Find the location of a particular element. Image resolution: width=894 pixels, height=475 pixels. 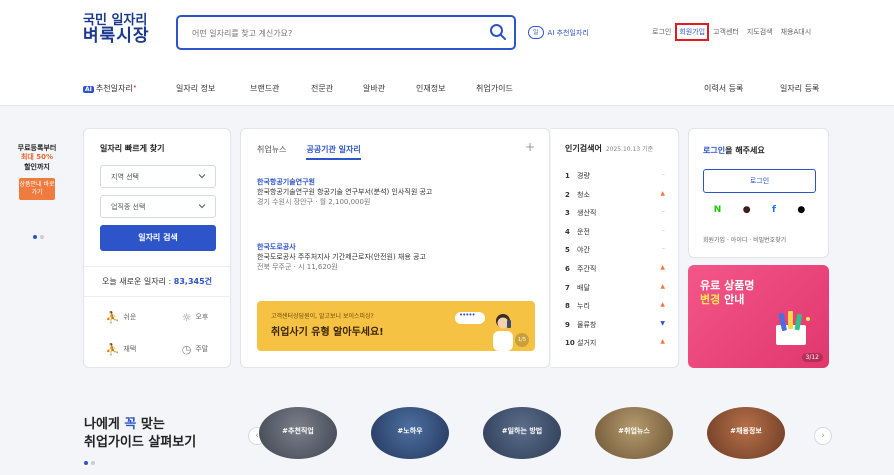

banner-subtitle: 고객센터상담원이, 알고보니 보이스피싱? is located at coordinates (322, 316).